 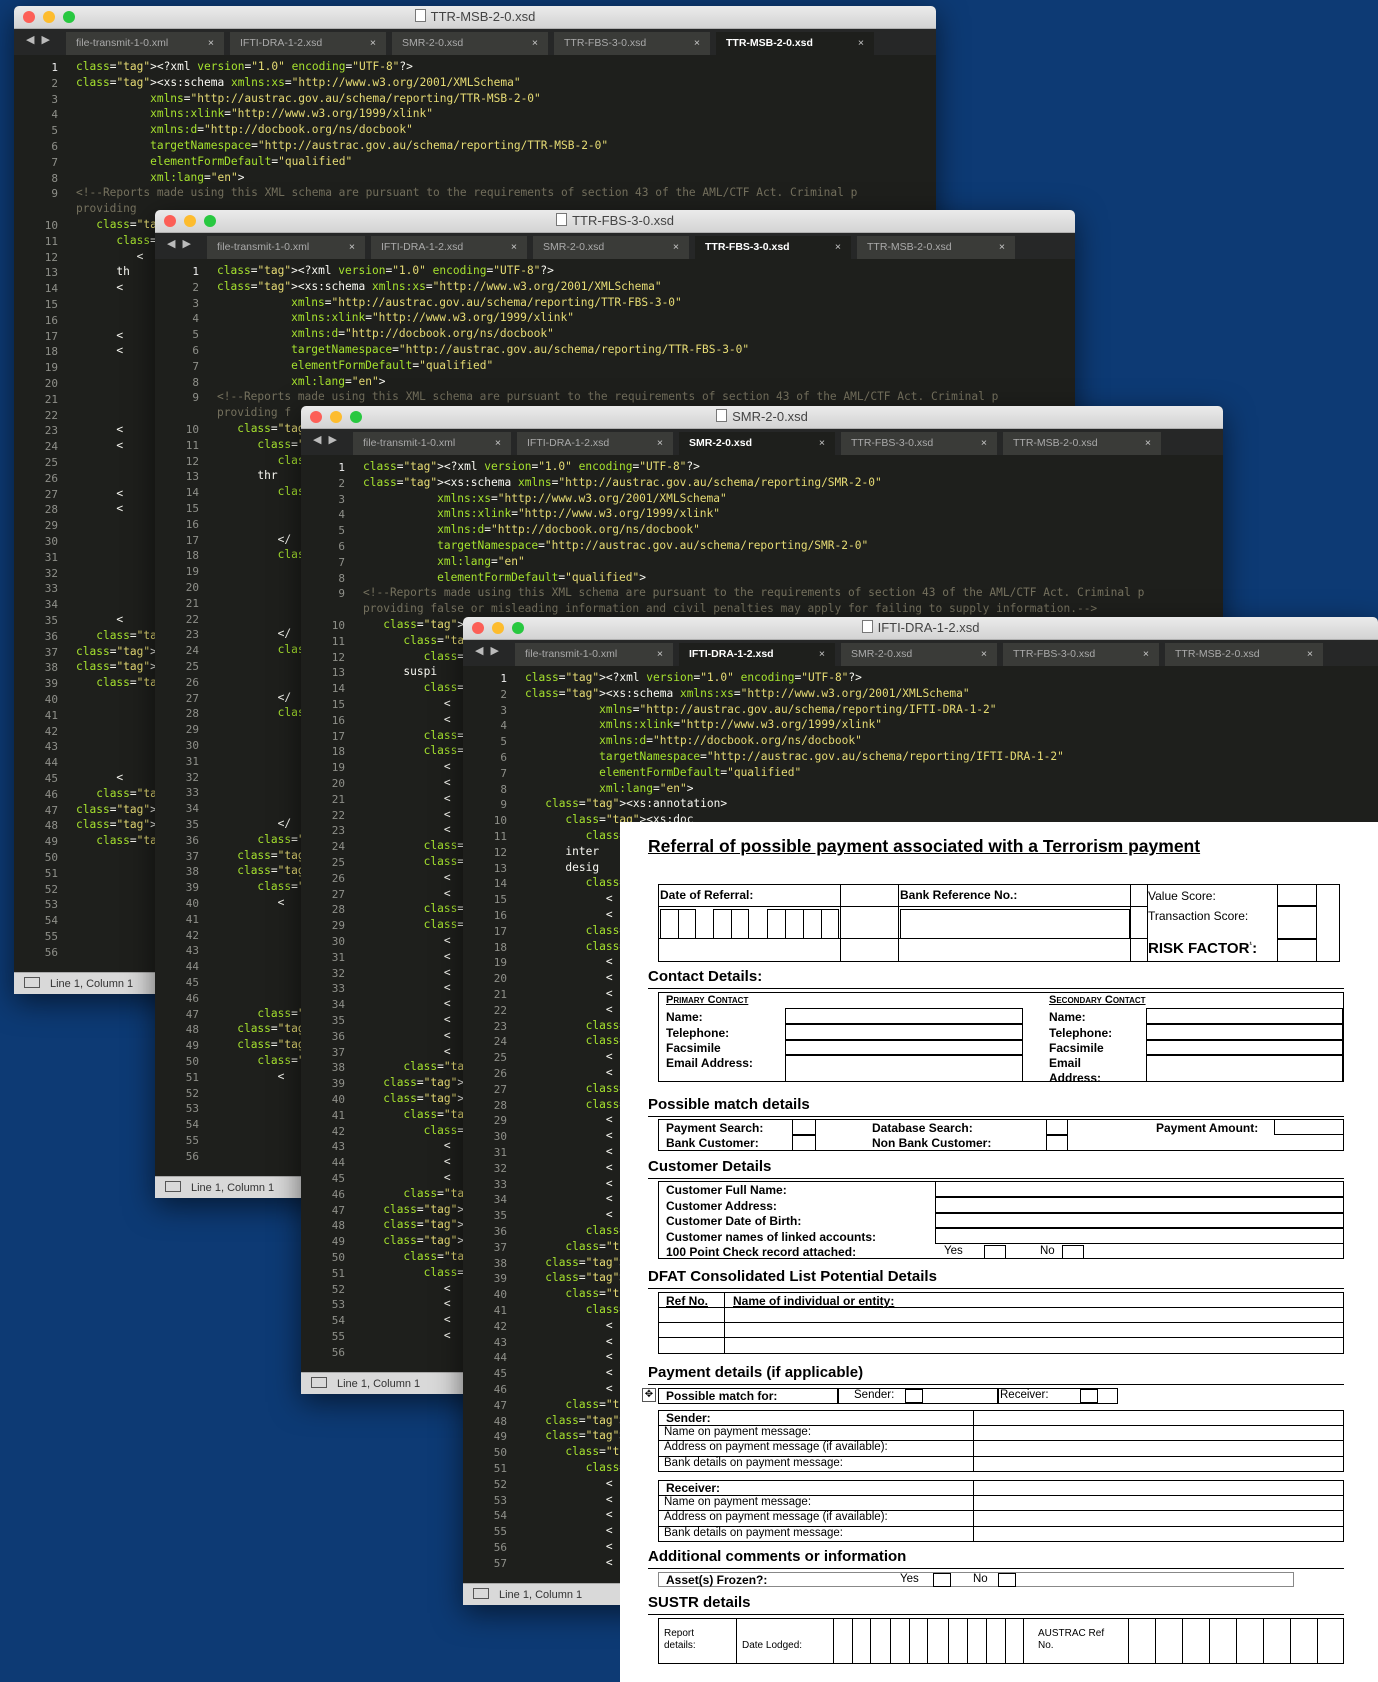 What do you see at coordinates (51, 352) in the screenshot?
I see `line-number: 18` at bounding box center [51, 352].